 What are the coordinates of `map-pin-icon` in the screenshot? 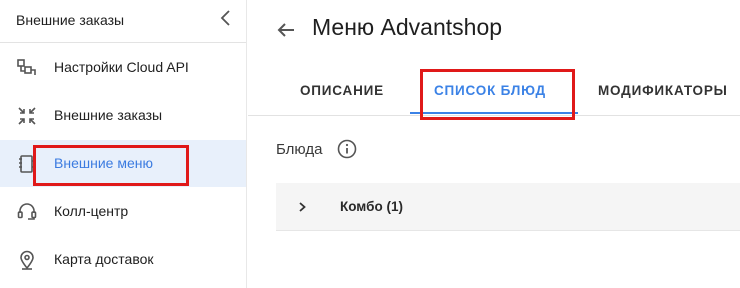 It's located at (27, 260).